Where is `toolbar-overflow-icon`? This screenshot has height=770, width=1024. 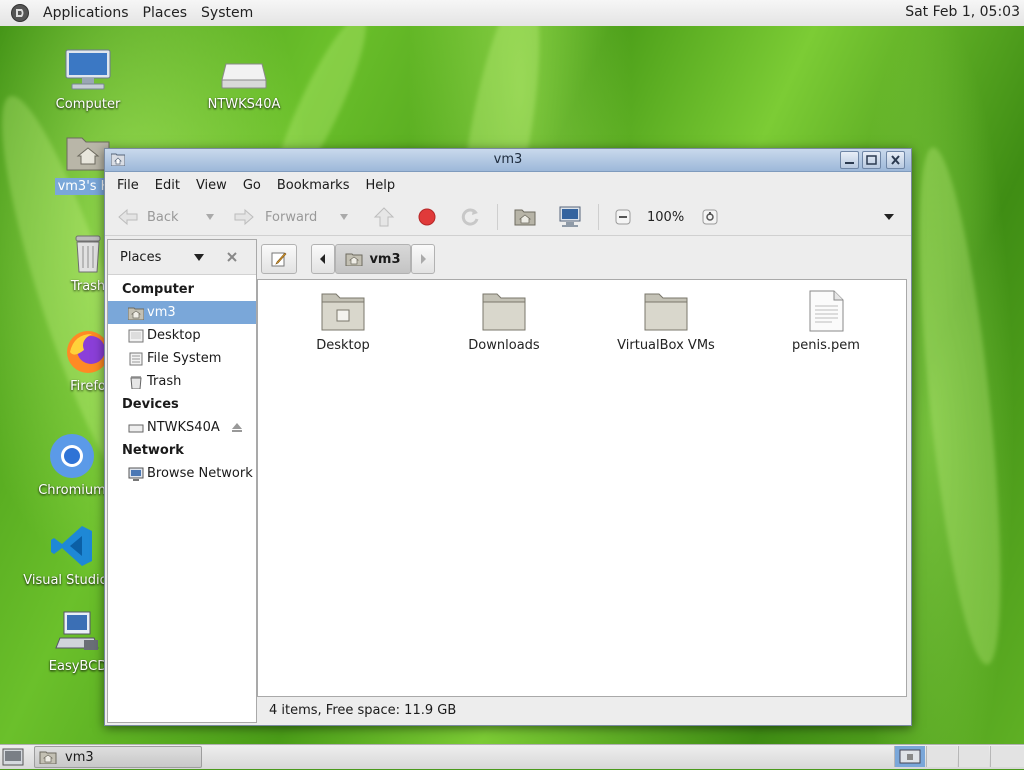
toolbar-overflow-icon is located at coordinates (889, 217).